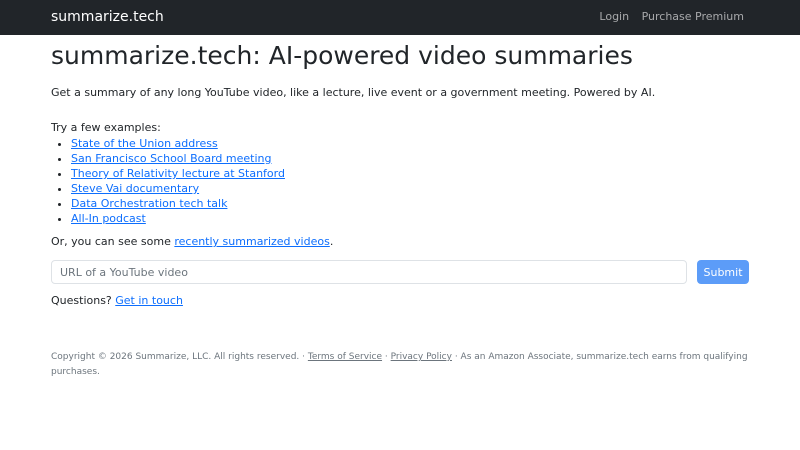 The height and width of the screenshot is (450, 800). I want to click on questions-text: Questions? Get in touch, so click(117, 301).